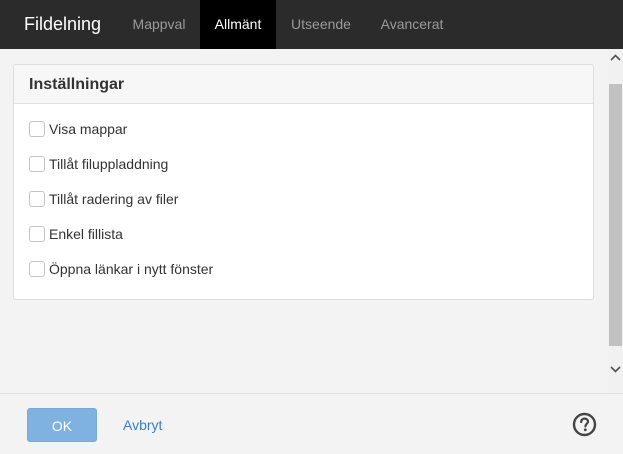 The image size is (623, 454). I want to click on tab-avancerat: Avancerat, so click(412, 24).